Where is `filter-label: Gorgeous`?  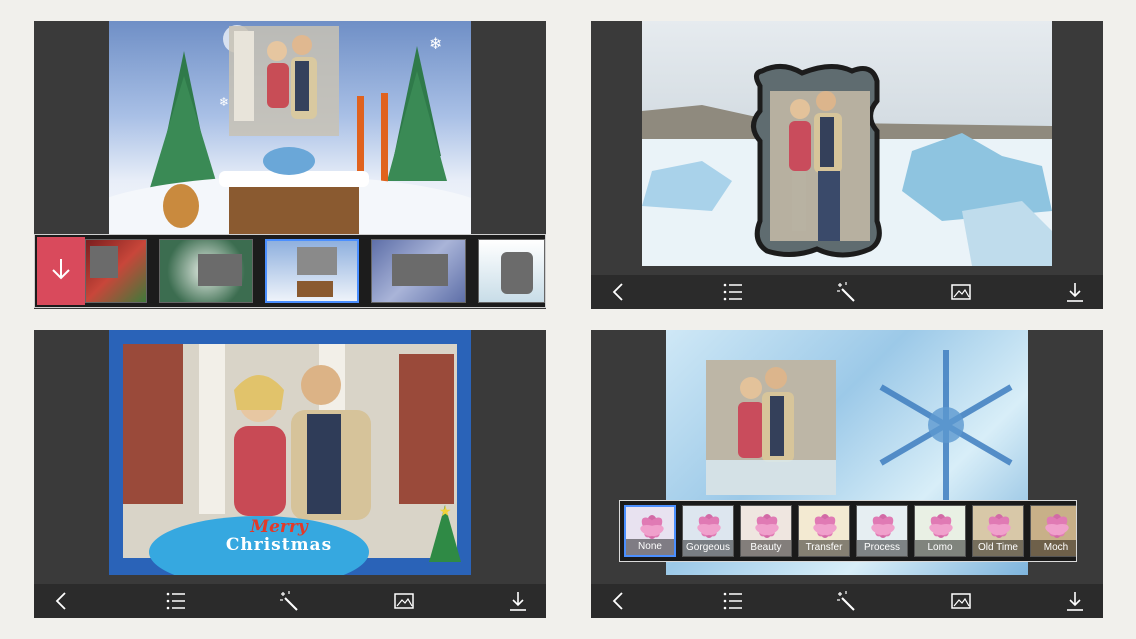 filter-label: Gorgeous is located at coordinates (708, 548).